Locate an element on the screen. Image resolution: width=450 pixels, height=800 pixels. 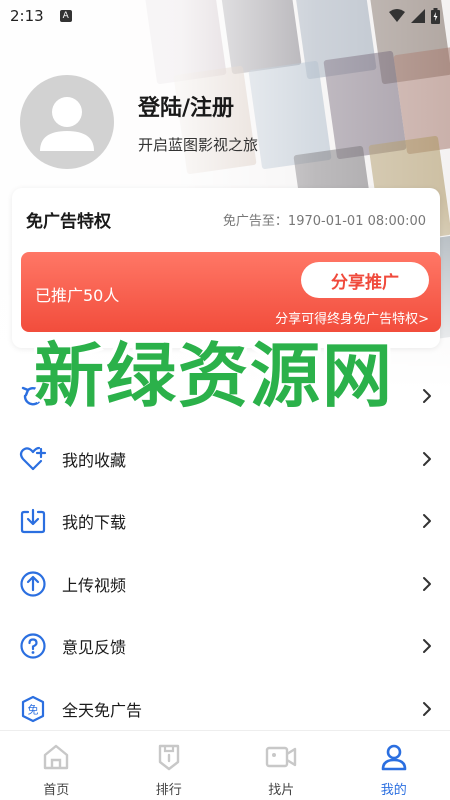
notification-icon: A is located at coordinates (65, 16).